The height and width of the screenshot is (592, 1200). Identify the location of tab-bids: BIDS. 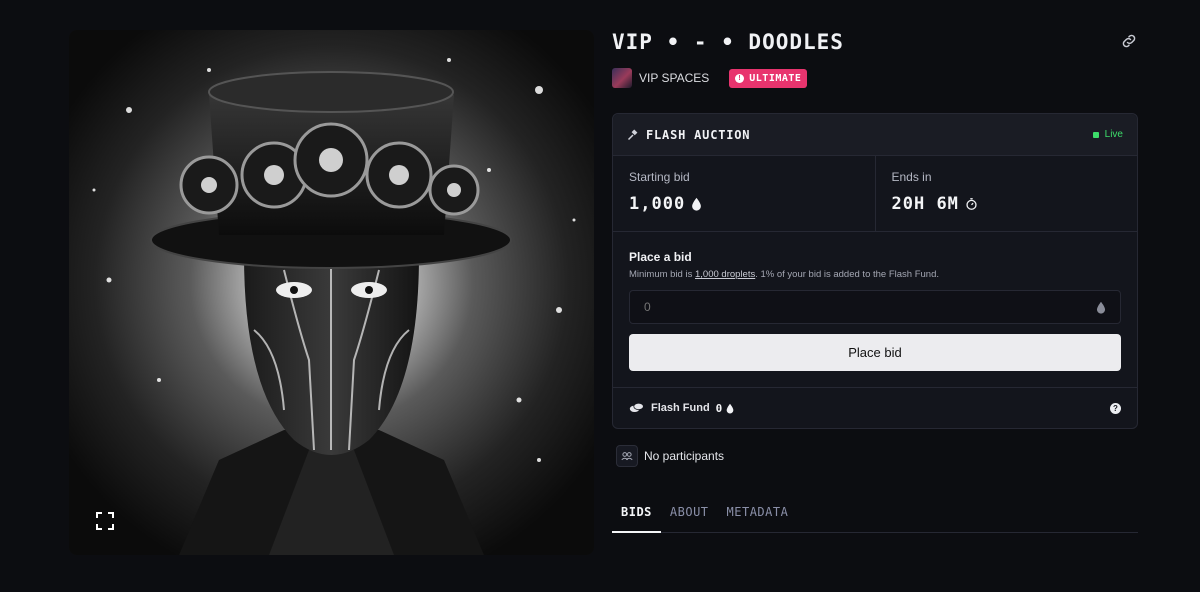
(636, 515).